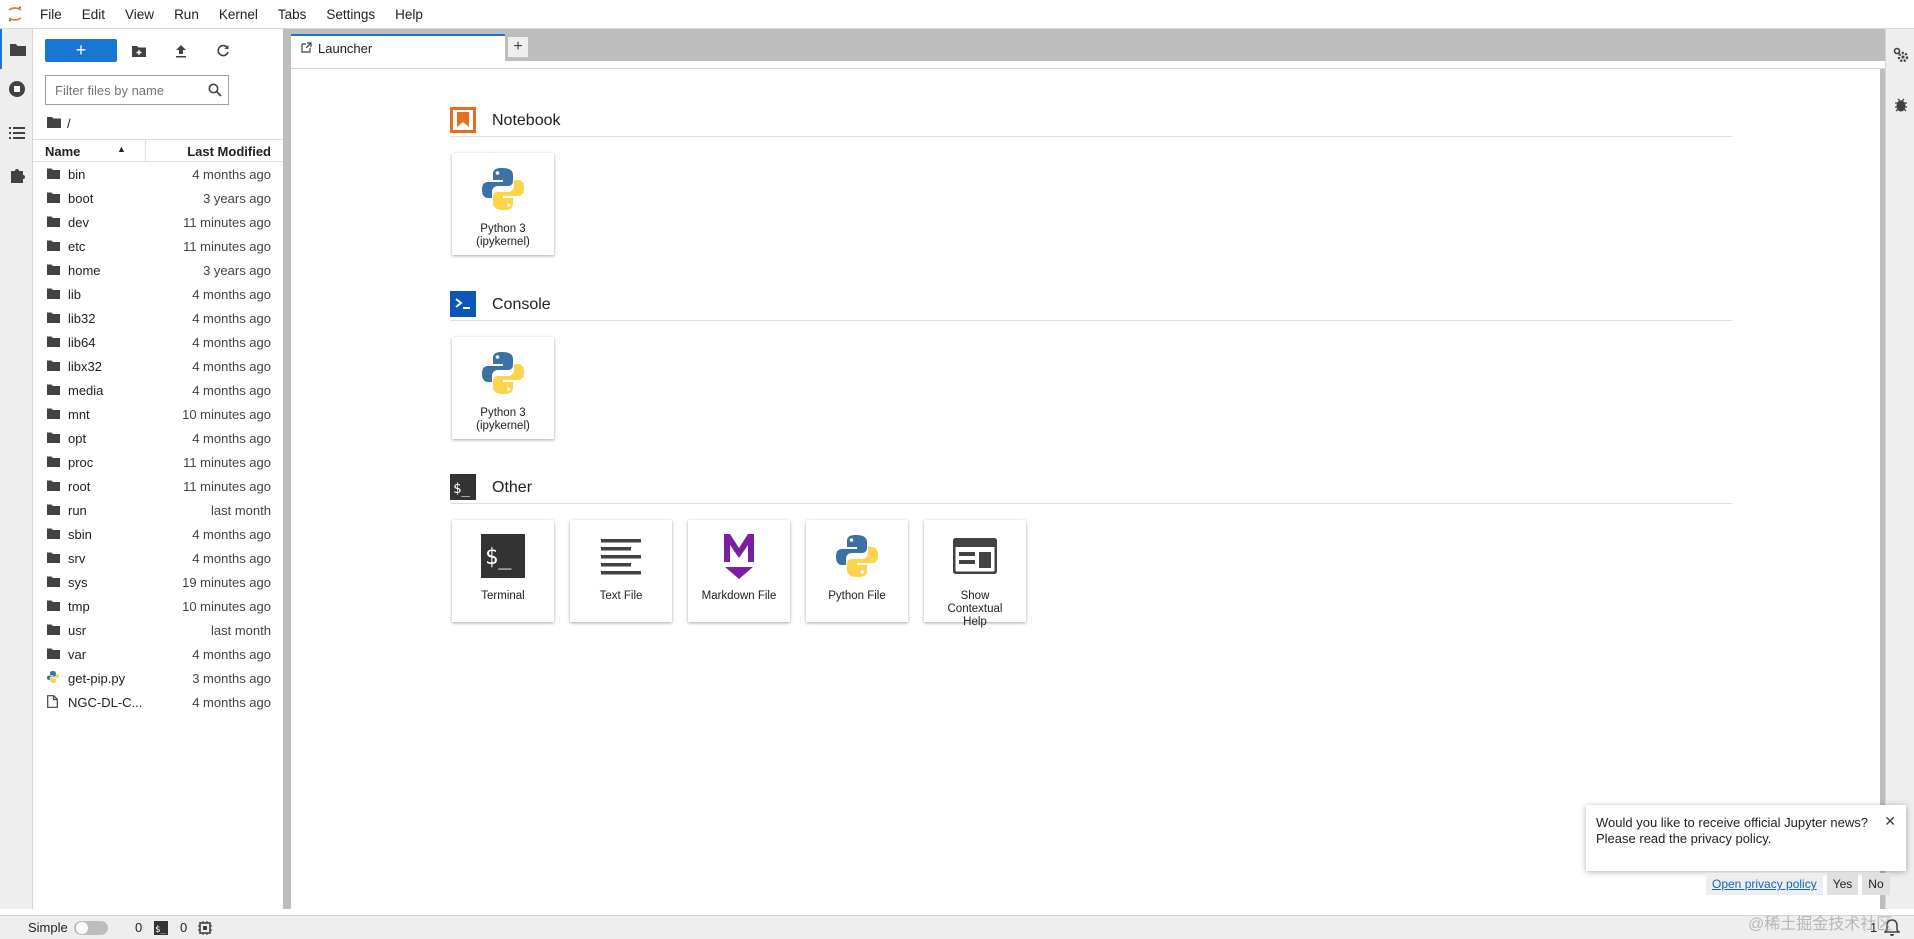 The height and width of the screenshot is (939, 1914). What do you see at coordinates (1900, 105) in the screenshot?
I see `debugger-bug-icon` at bounding box center [1900, 105].